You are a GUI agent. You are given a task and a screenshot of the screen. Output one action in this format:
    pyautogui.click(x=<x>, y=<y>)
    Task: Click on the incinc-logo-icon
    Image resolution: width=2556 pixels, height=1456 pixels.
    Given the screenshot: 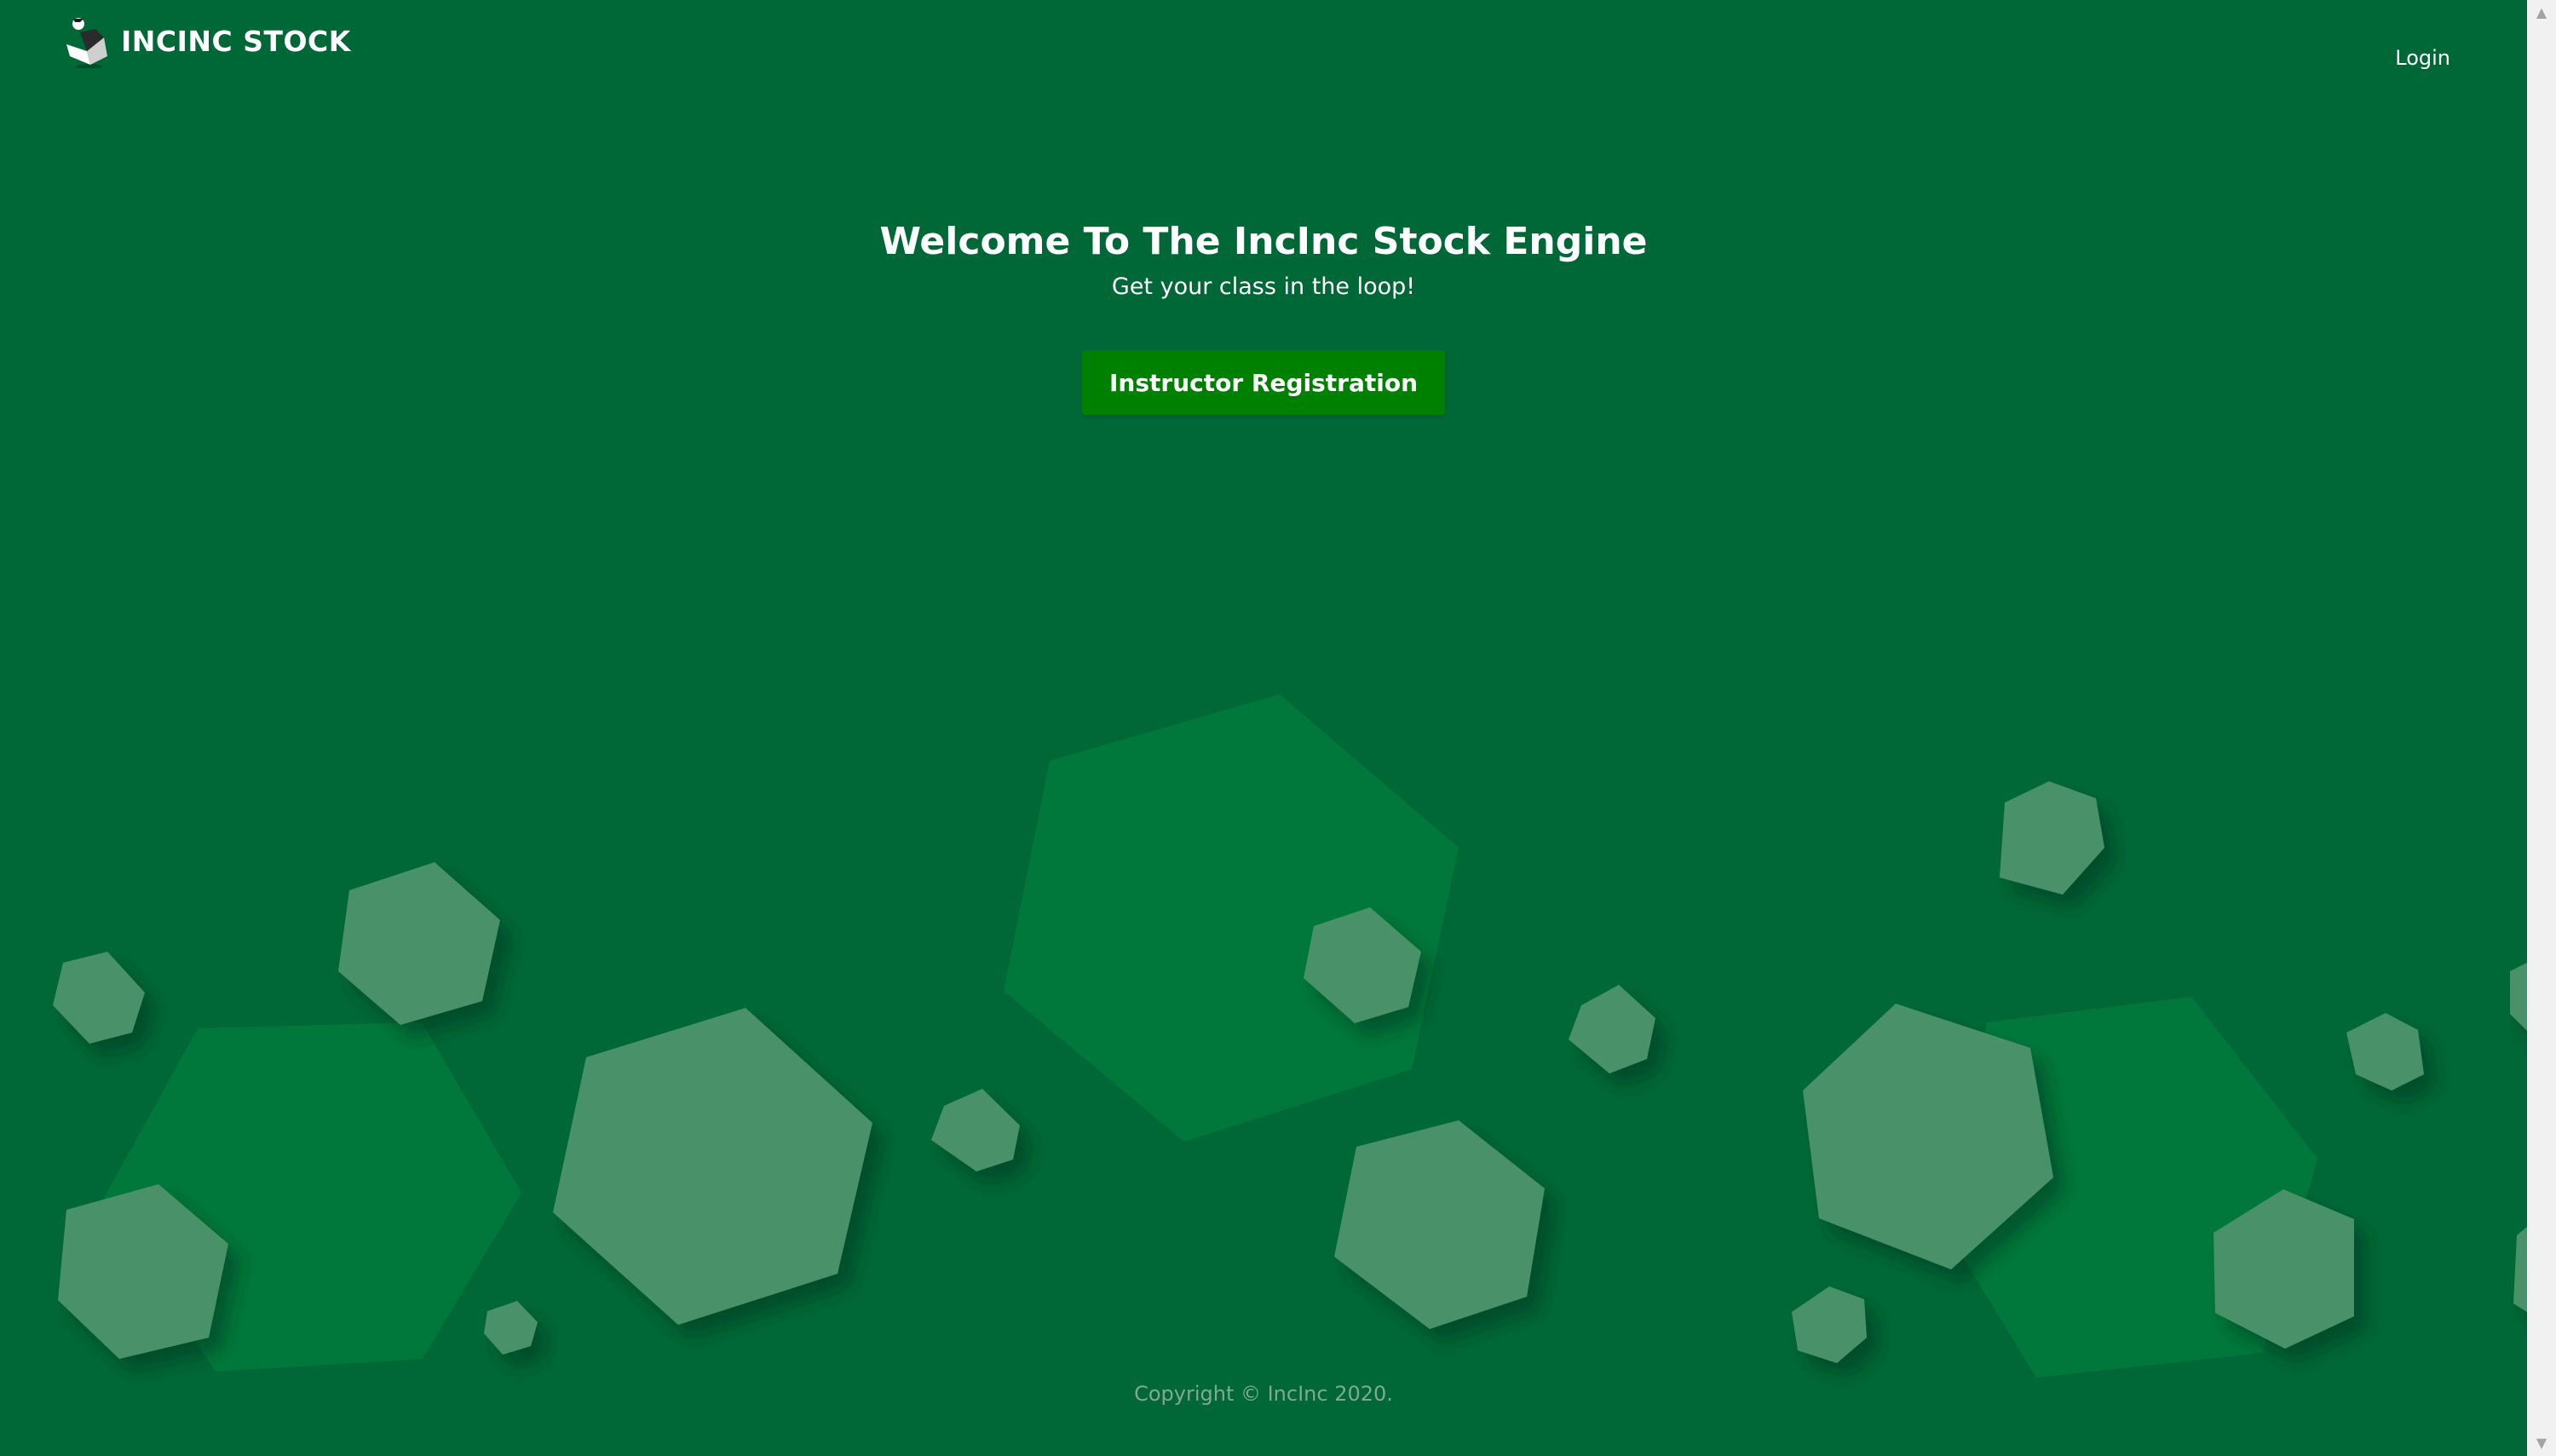 What is the action you would take?
    pyautogui.click(x=87, y=43)
    